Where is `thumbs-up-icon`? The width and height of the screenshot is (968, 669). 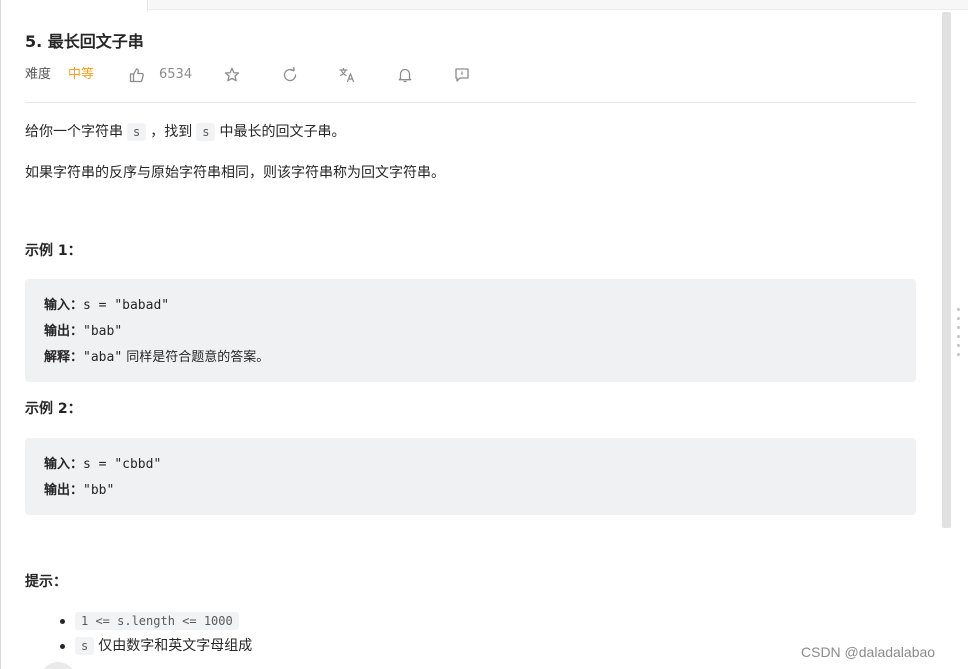
thumbs-up-icon is located at coordinates (137, 75).